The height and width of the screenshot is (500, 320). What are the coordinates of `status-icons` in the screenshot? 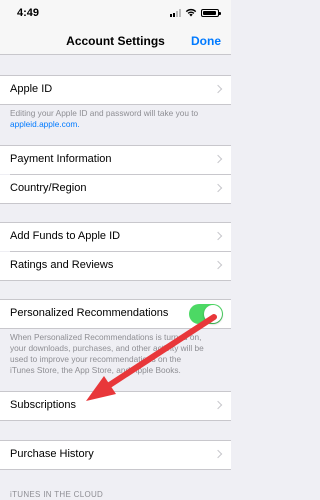 It's located at (195, 12).